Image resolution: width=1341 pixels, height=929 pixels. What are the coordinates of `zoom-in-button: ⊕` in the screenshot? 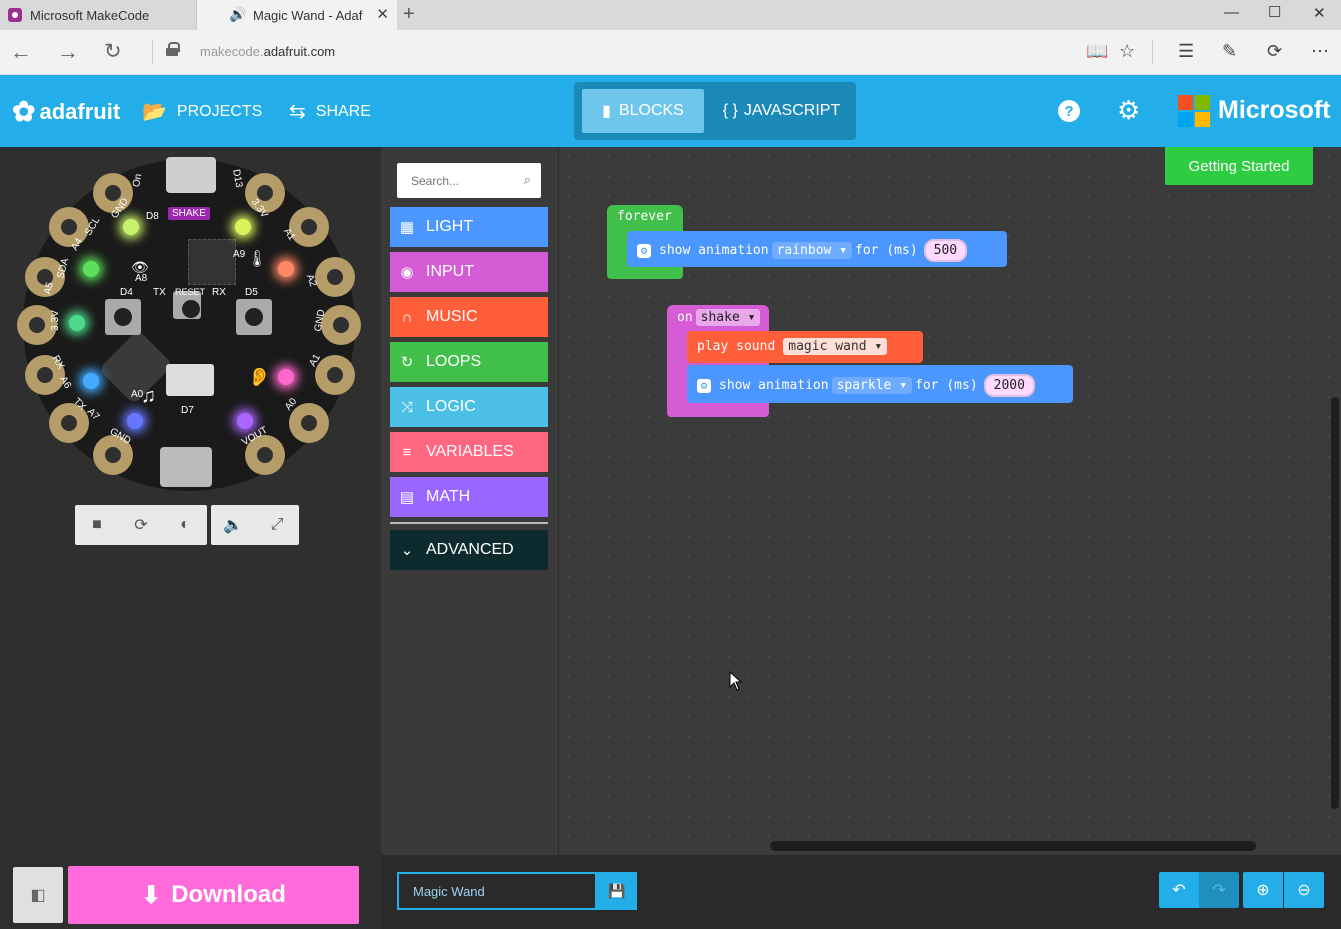 It's located at (1263, 890).